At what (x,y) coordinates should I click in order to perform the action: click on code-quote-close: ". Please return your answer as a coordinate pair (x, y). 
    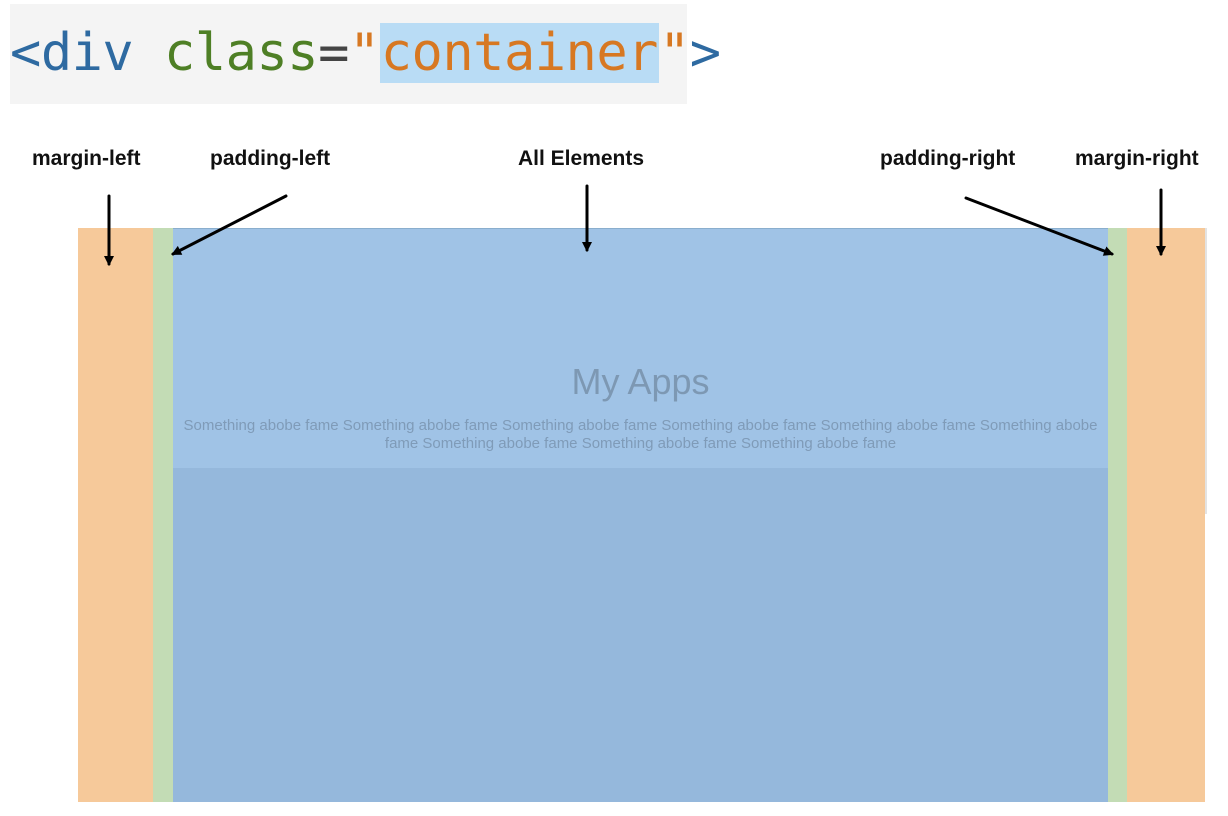
    Looking at the image, I should click on (674, 53).